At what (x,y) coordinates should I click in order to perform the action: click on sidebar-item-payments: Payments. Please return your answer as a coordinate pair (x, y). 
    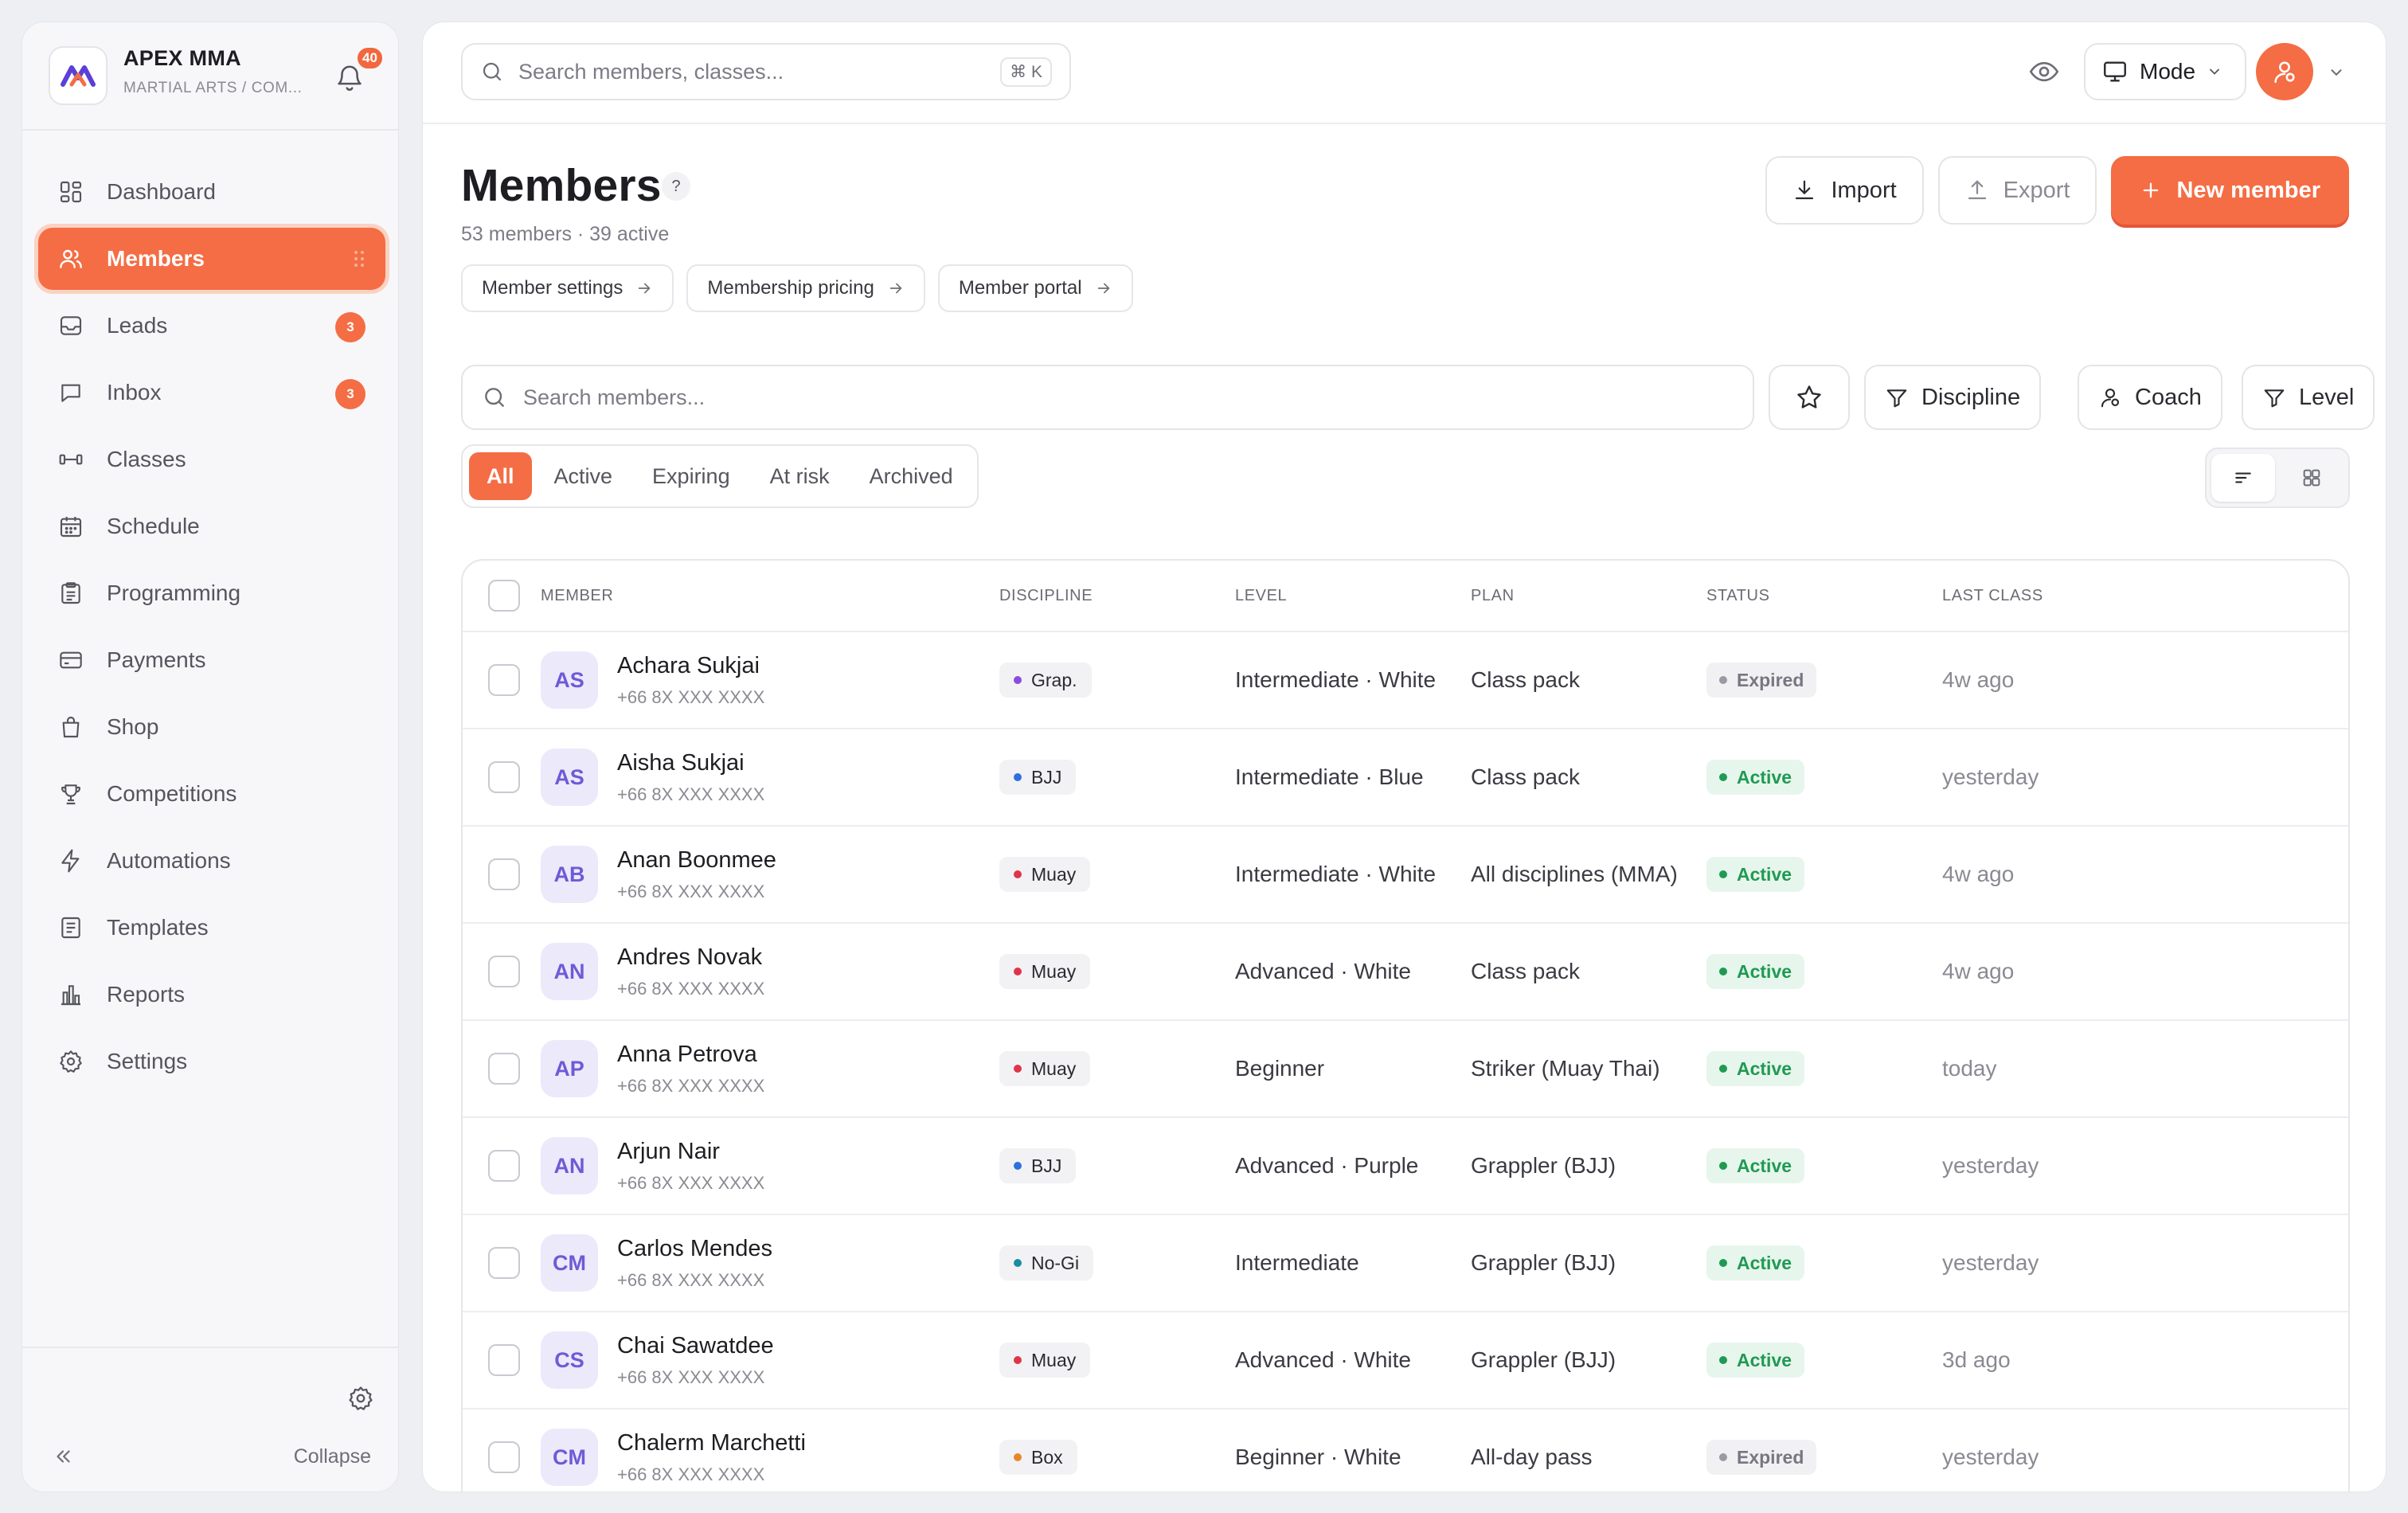
    Looking at the image, I should click on (211, 660).